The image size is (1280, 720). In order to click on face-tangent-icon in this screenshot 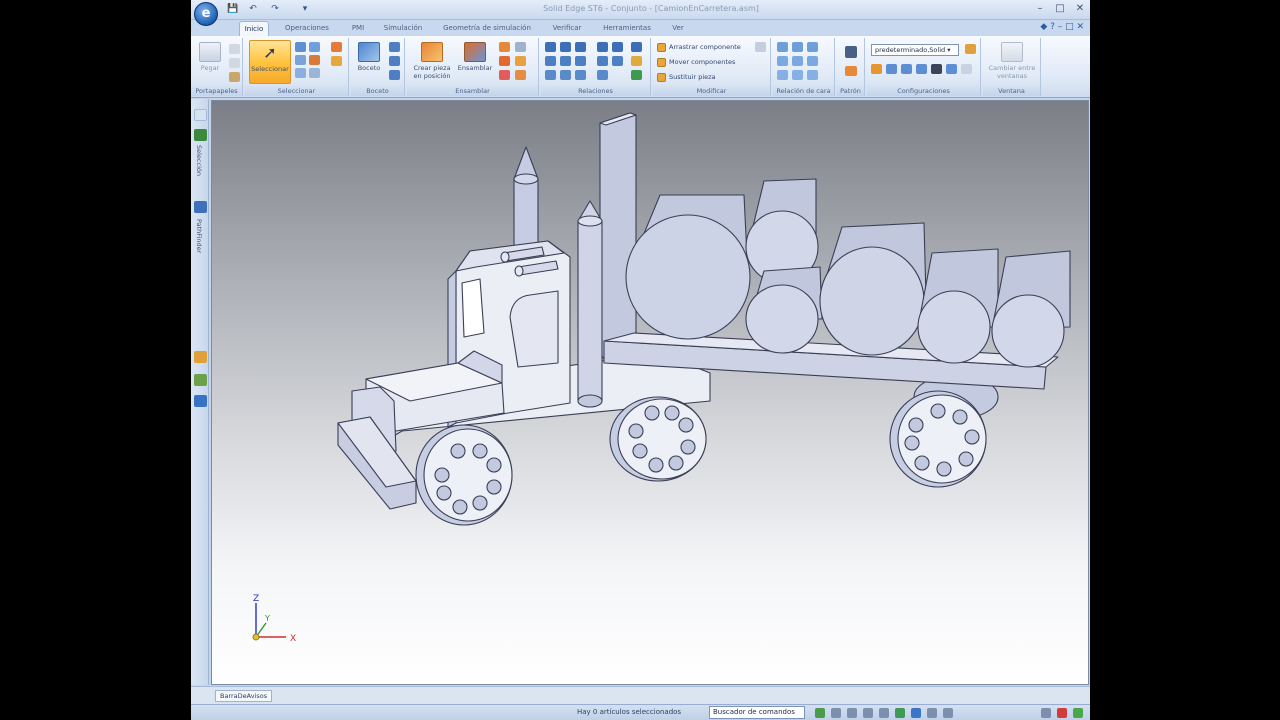, I will do `click(797, 75)`.